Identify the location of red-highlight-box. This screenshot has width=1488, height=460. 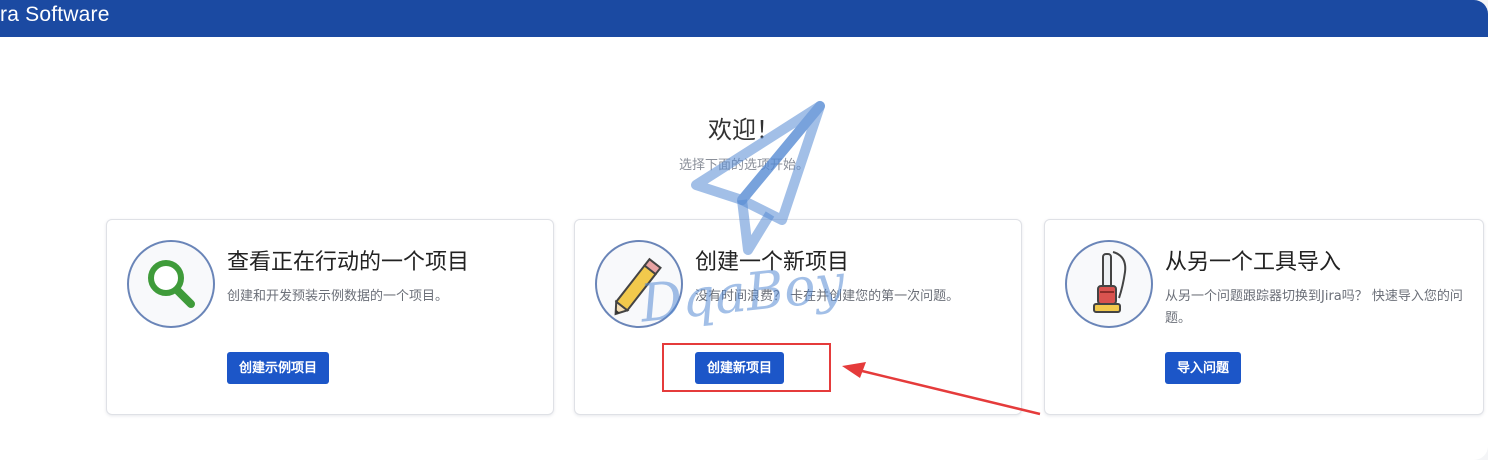
(746, 367).